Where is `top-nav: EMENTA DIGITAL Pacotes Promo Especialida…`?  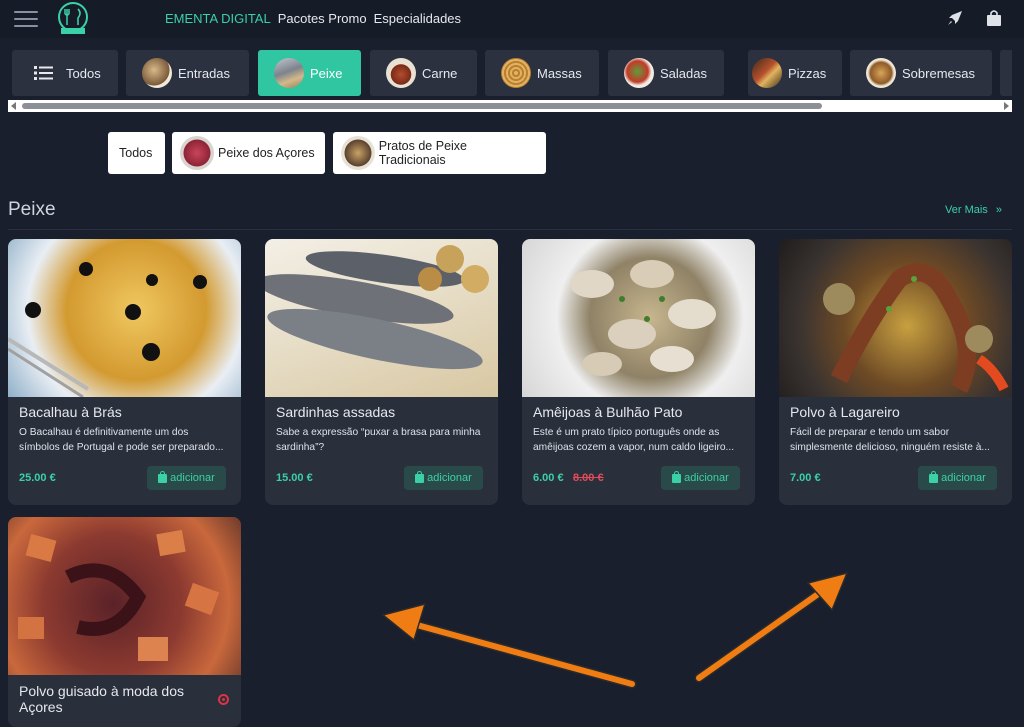 top-nav: EMENTA DIGITAL Pacotes Promo Especialida… is located at coordinates (313, 18).